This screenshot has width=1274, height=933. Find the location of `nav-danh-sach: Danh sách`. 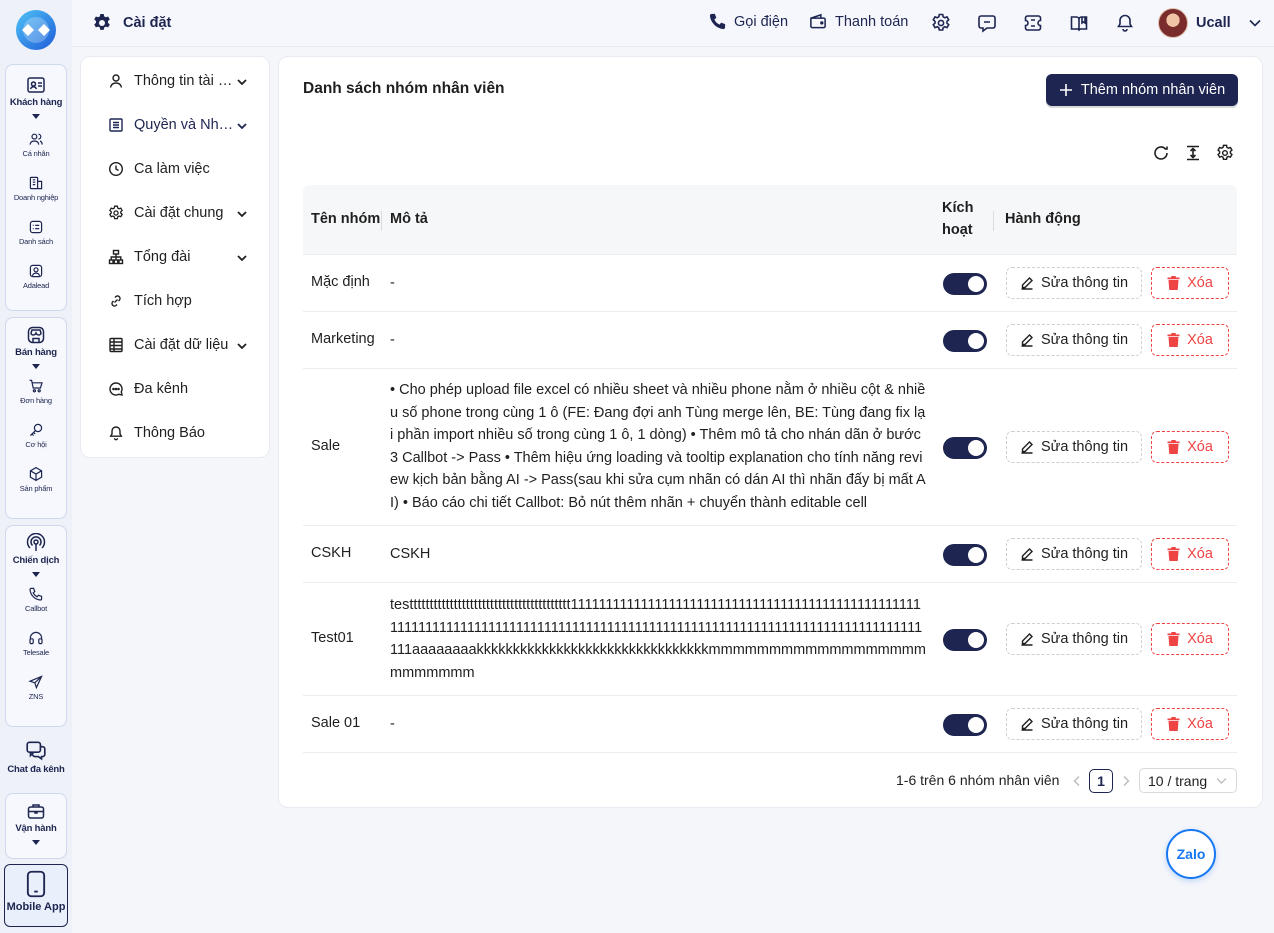

nav-danh-sach: Danh sách is located at coordinates (36, 232).